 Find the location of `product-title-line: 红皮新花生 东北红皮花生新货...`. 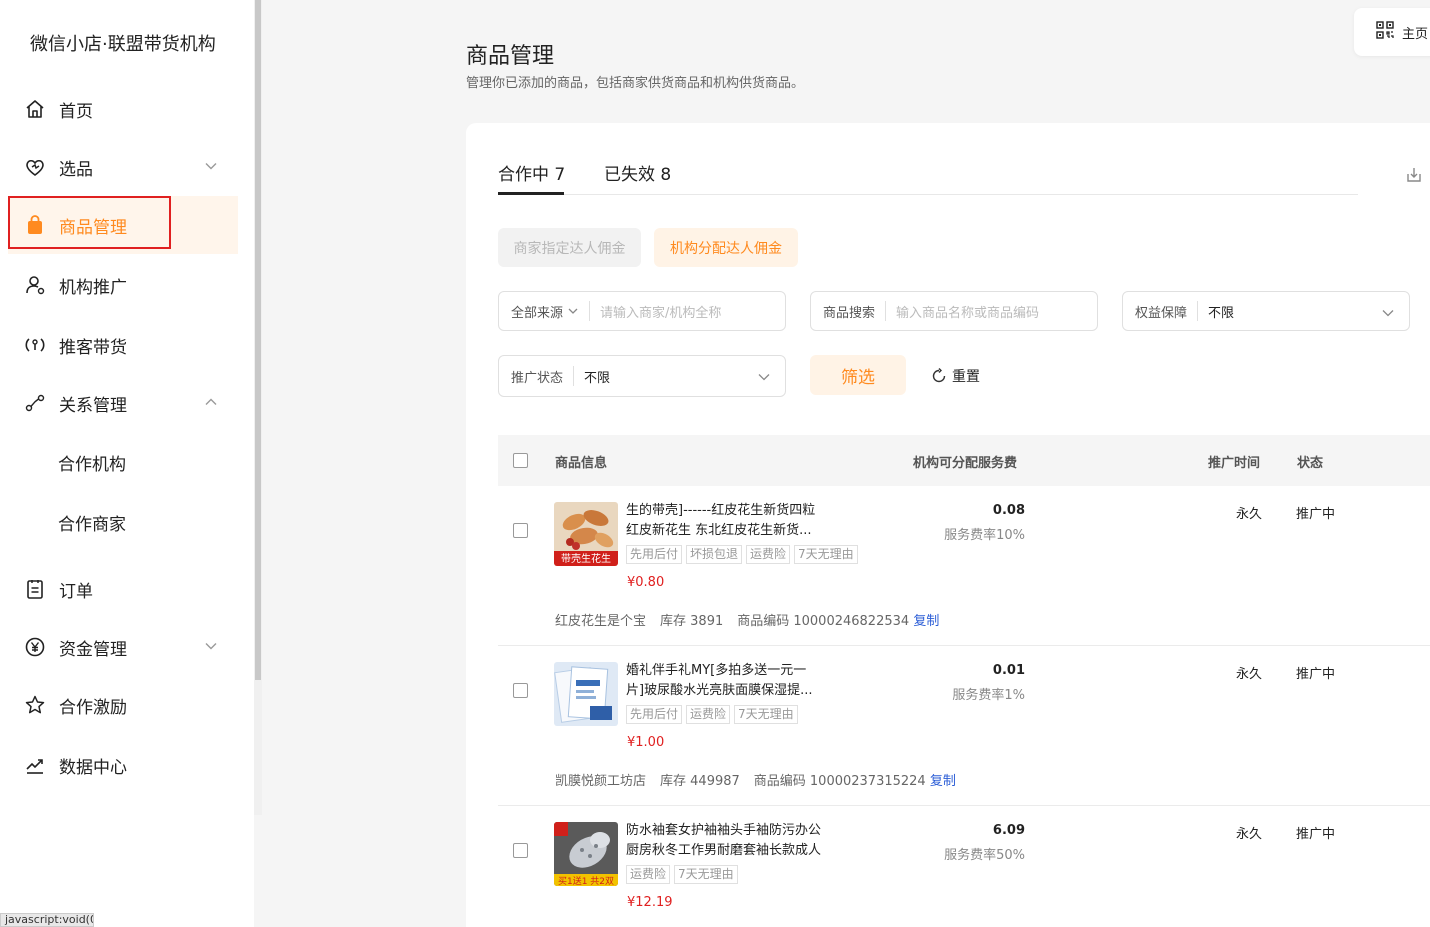

product-title-line: 红皮新花生 东北红皮花生新货... is located at coordinates (719, 530).